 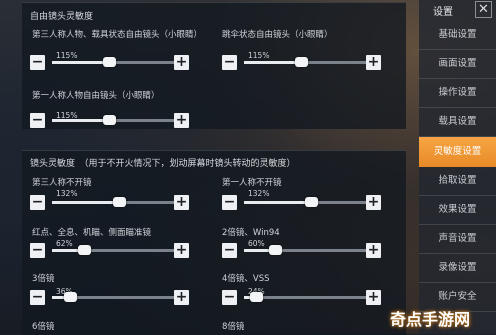 What do you see at coordinates (64, 243) in the screenshot?
I see `percent-red-dot: 62%` at bounding box center [64, 243].